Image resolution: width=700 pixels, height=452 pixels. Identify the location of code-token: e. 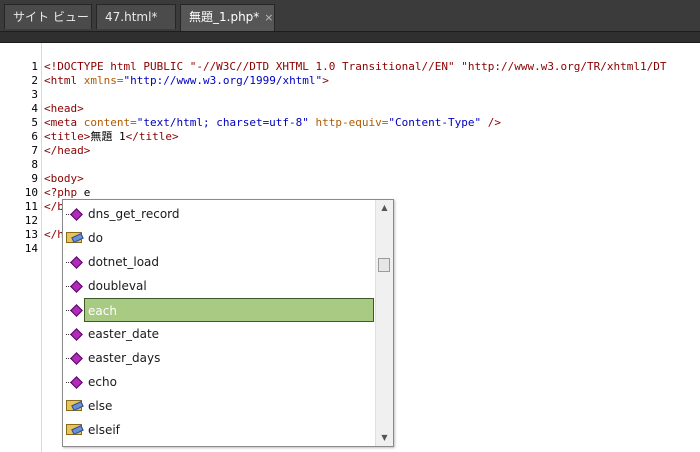
(87, 192).